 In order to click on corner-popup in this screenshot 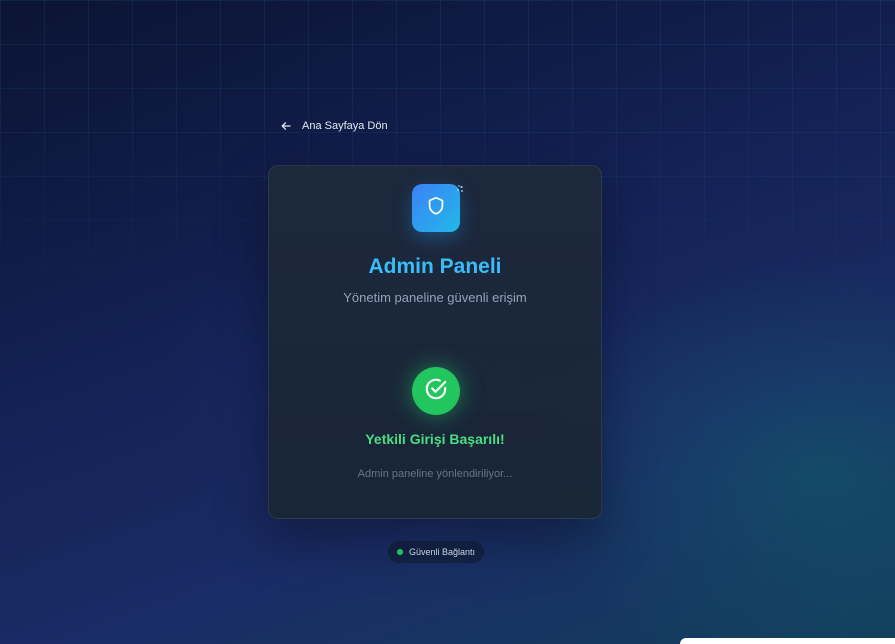, I will do `click(787, 641)`.